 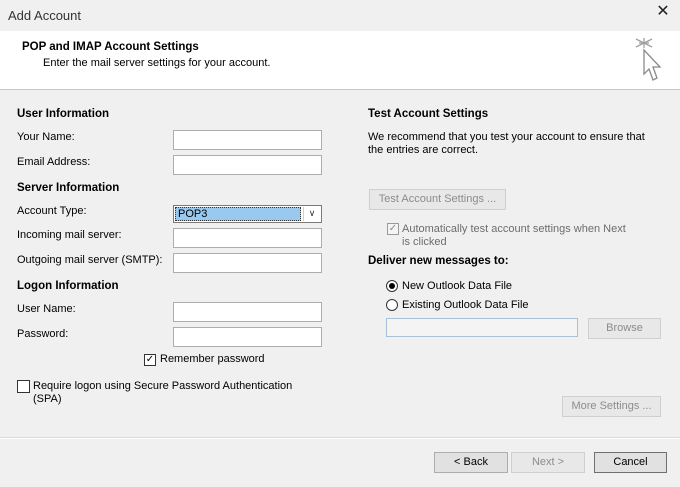 What do you see at coordinates (43, 334) in the screenshot?
I see `password-label: Password:` at bounding box center [43, 334].